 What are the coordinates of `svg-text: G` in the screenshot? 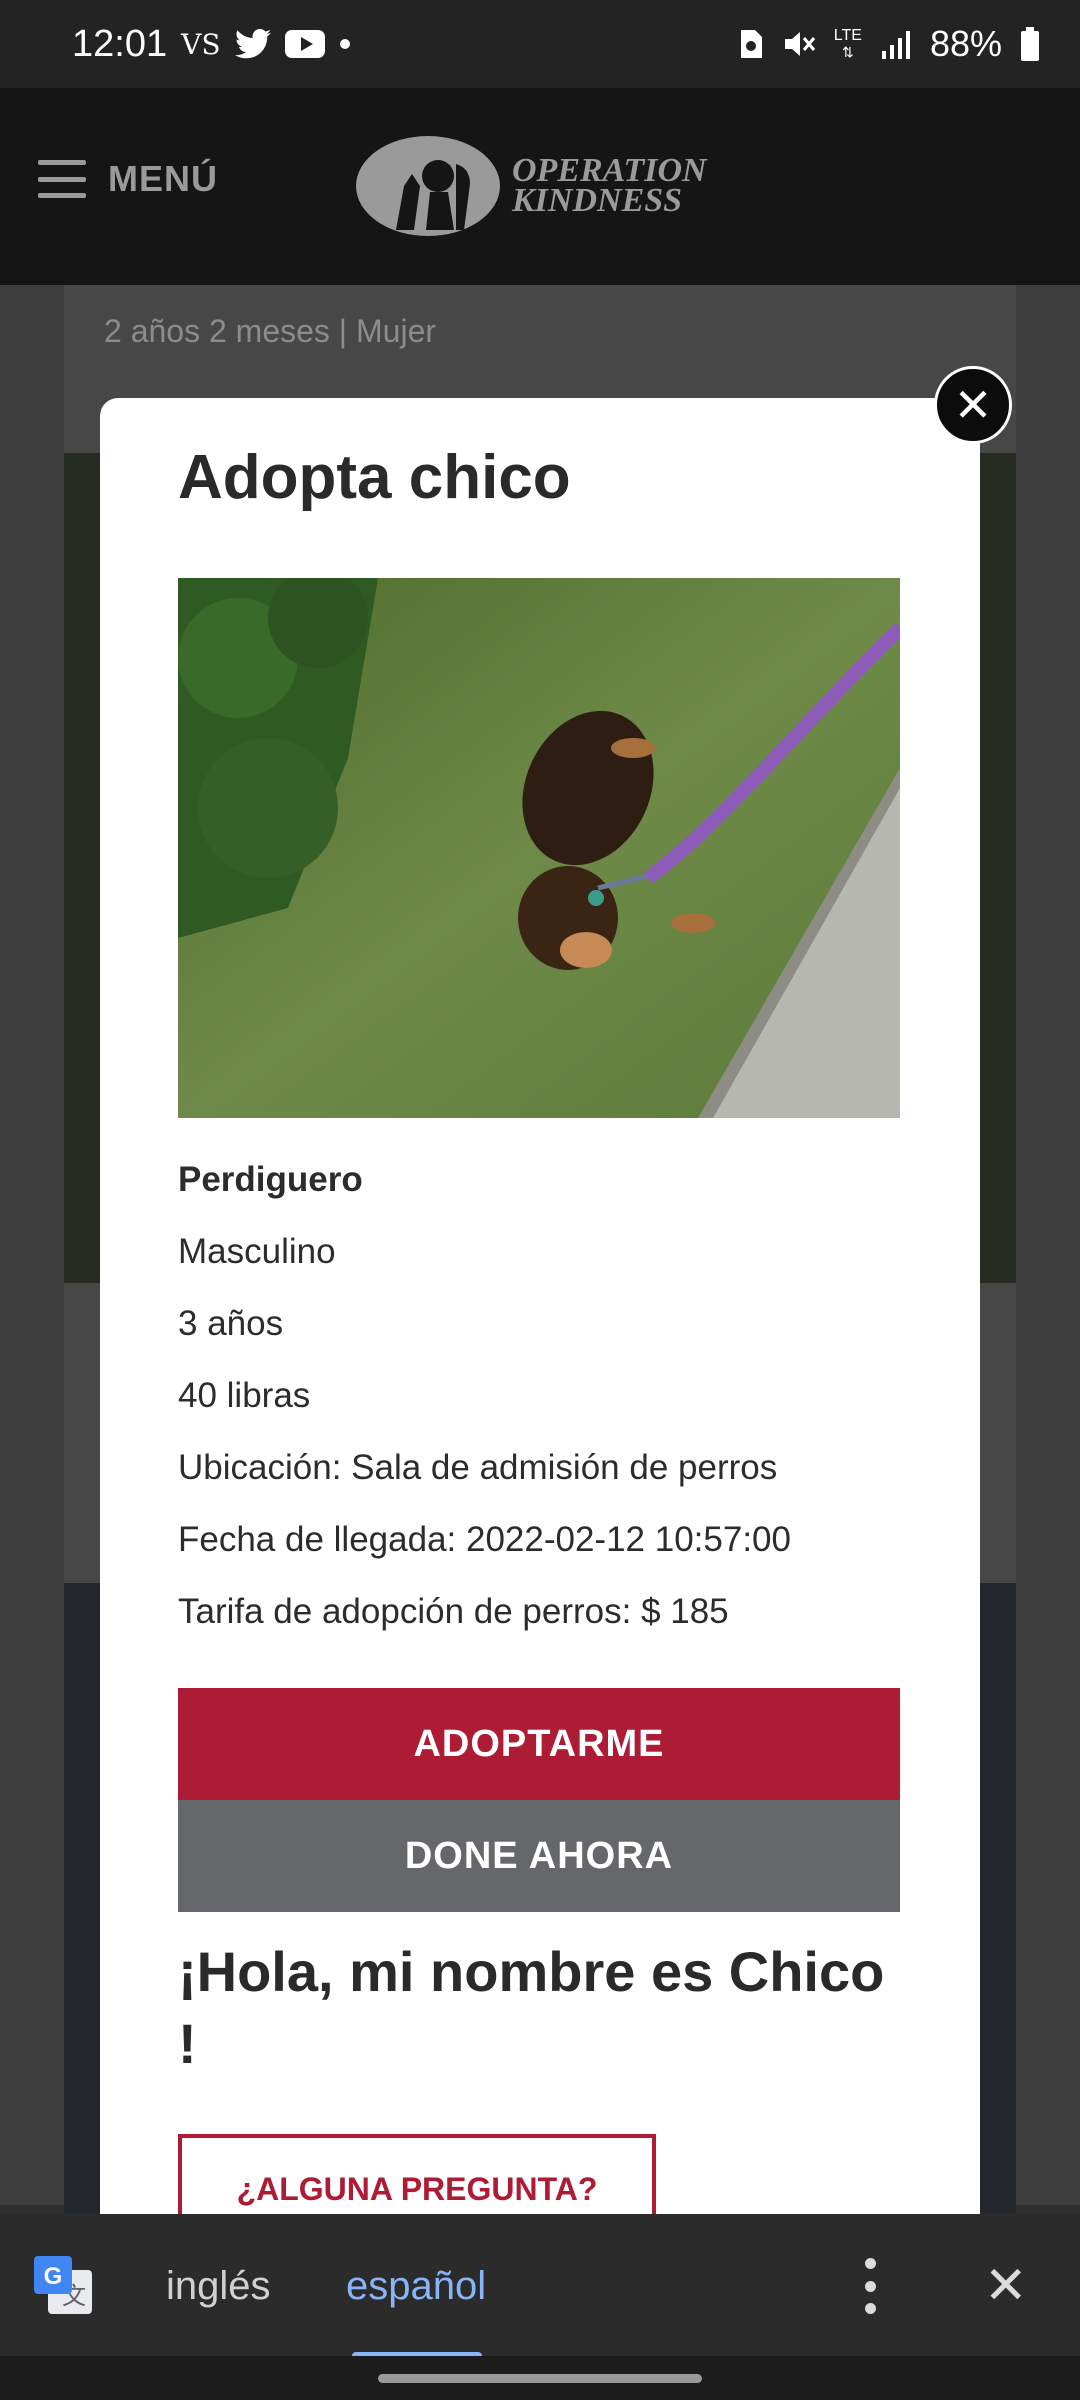 It's located at (53, 2276).